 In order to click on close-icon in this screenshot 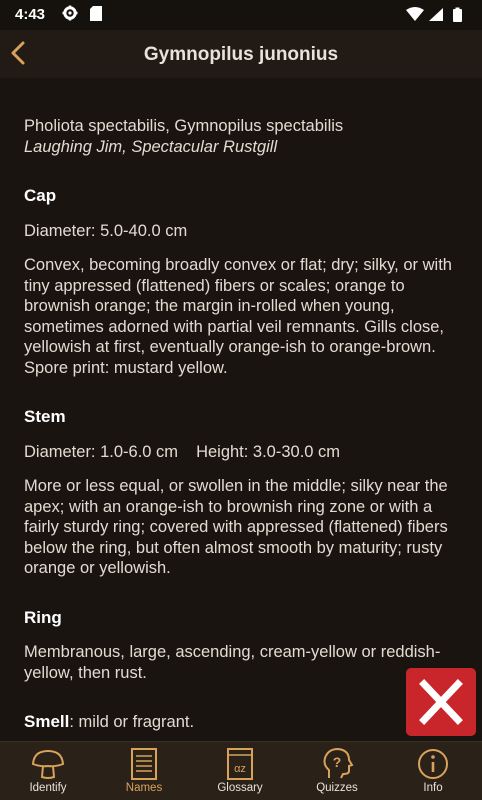, I will do `click(441, 702)`.